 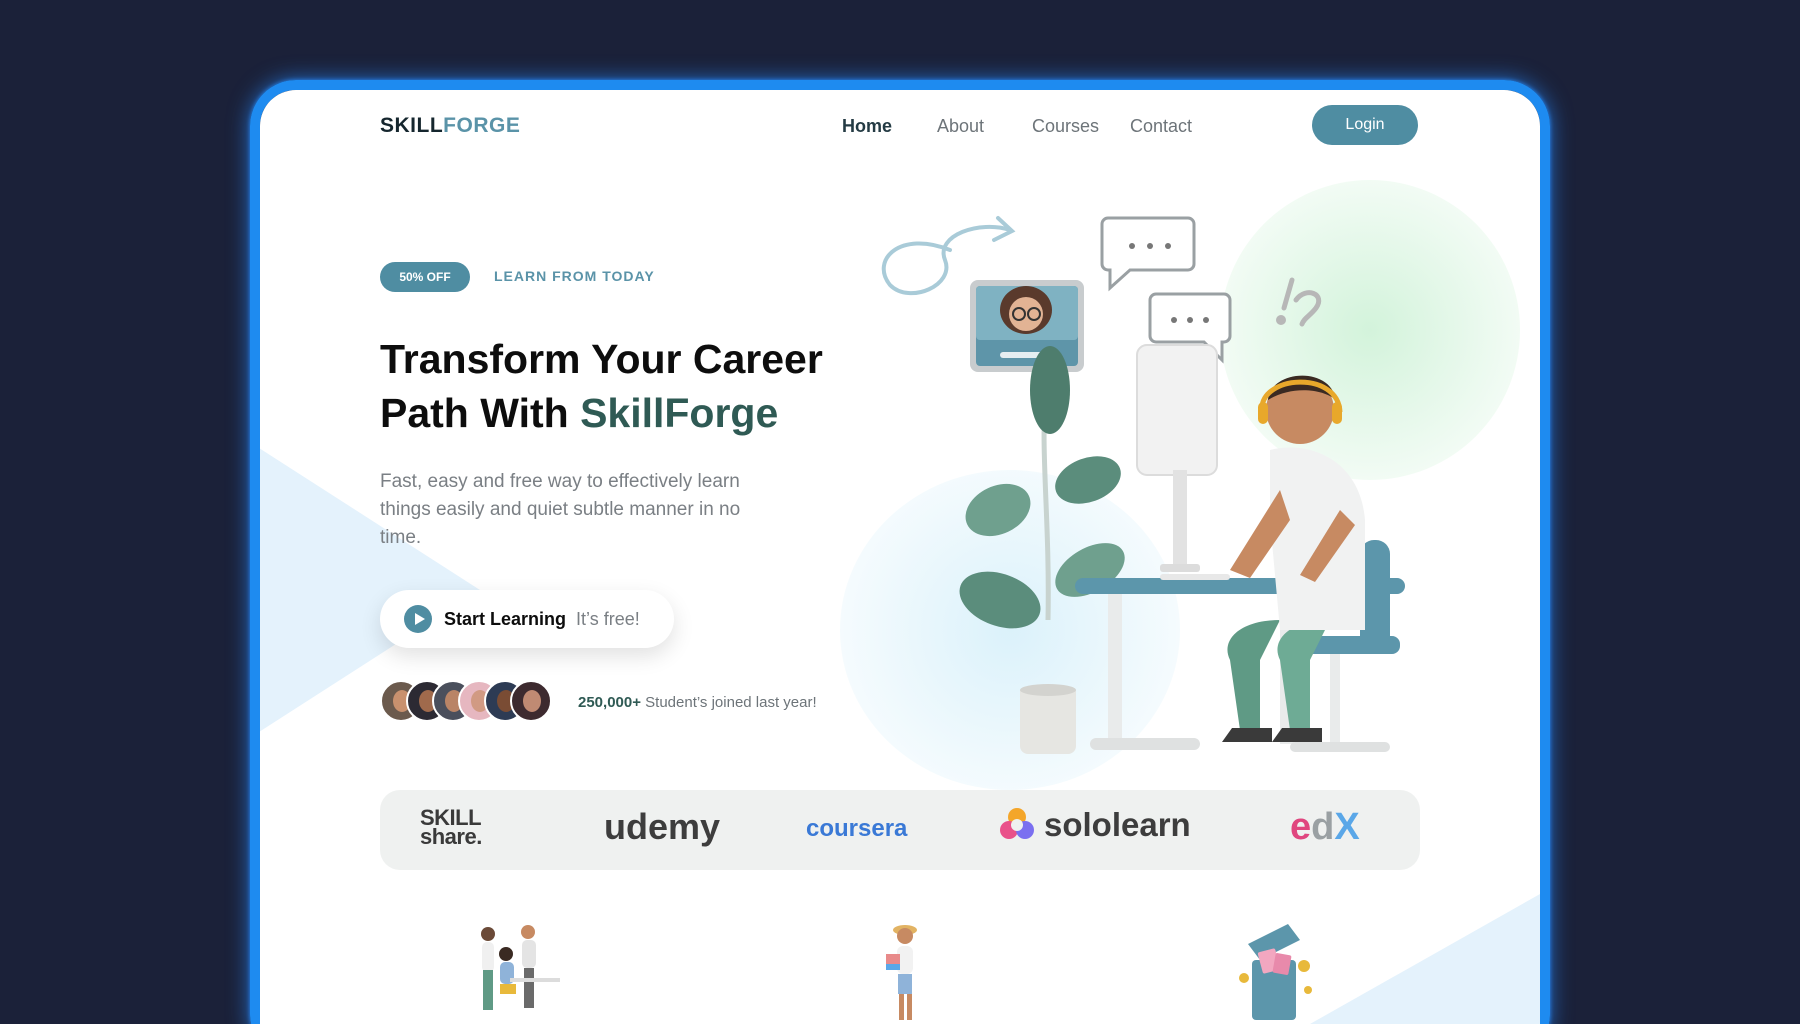 What do you see at coordinates (1293, 558) in the screenshot?
I see `person-illustration` at bounding box center [1293, 558].